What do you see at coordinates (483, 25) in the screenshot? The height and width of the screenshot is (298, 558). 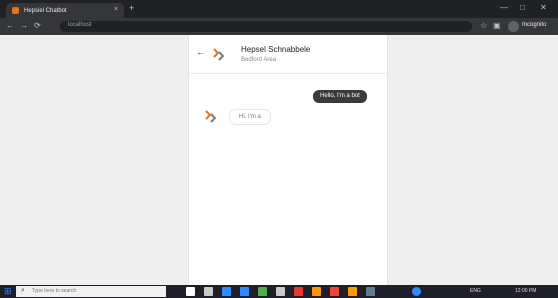 I see `bookmark-star-icon: ☆` at bounding box center [483, 25].